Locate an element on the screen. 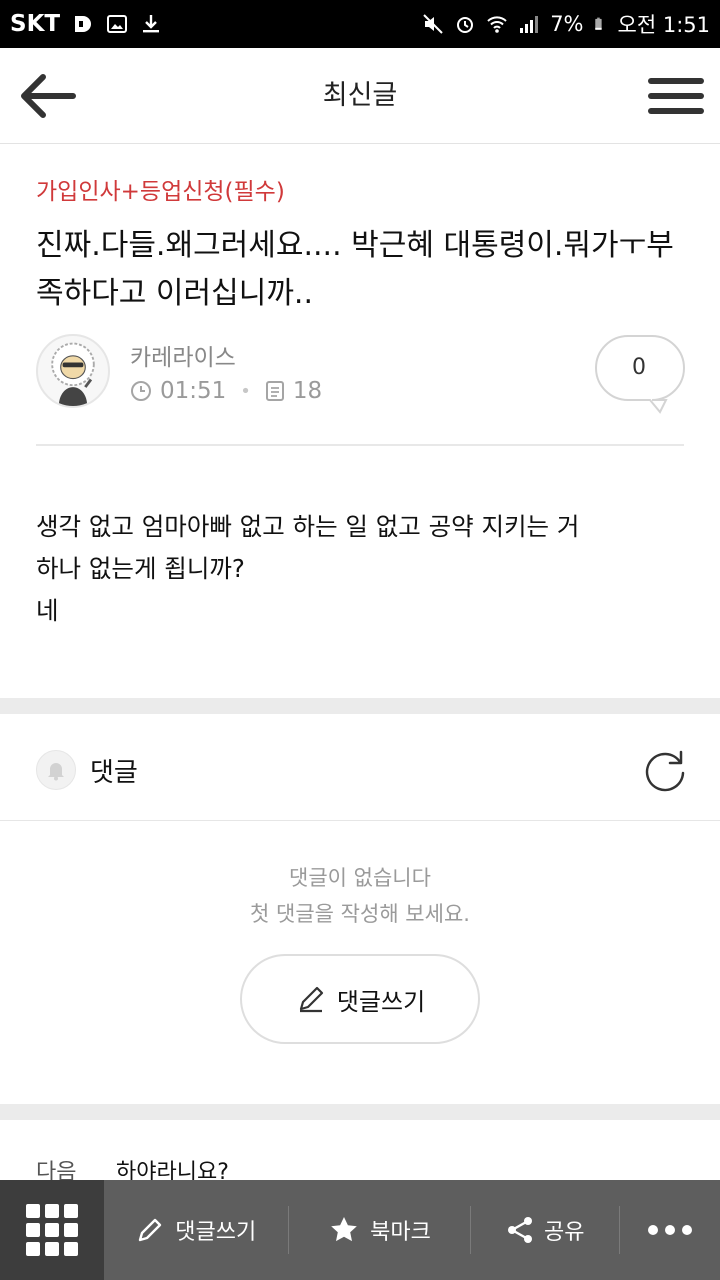 The width and height of the screenshot is (720, 1280). author-name: 카레라이스 is located at coordinates (183, 355).